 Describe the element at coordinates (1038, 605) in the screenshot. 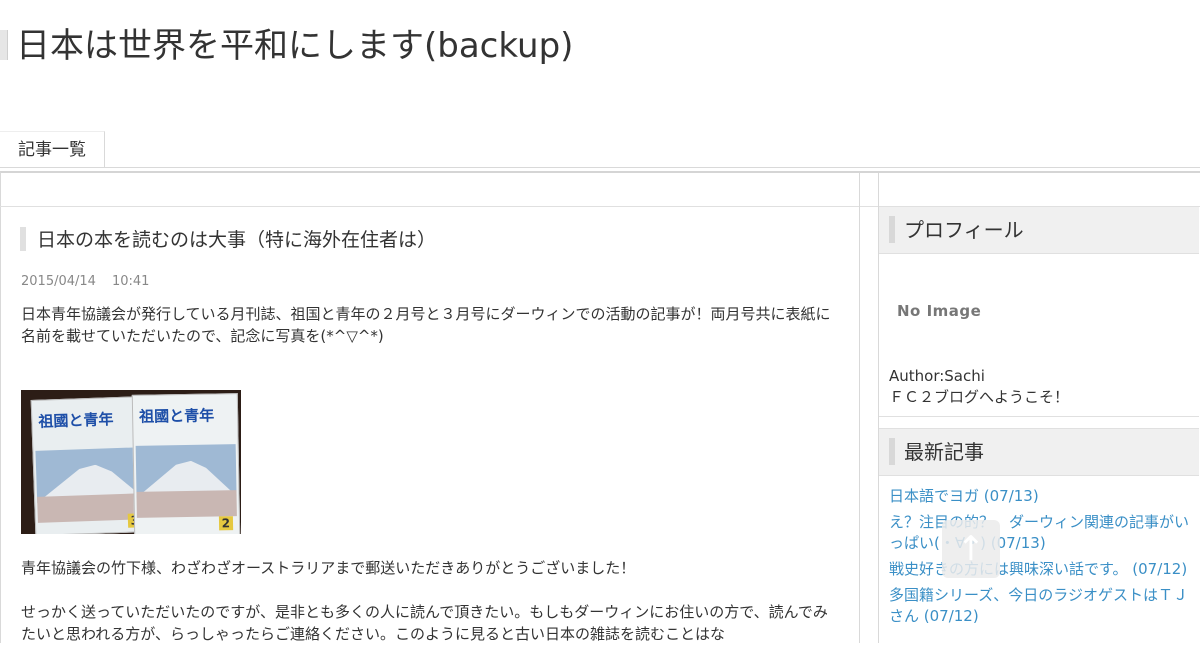

I see `recent-post-link: 多国籍シリーズ、今日のラジオゲストはＴＪさん (07/12)` at that location.